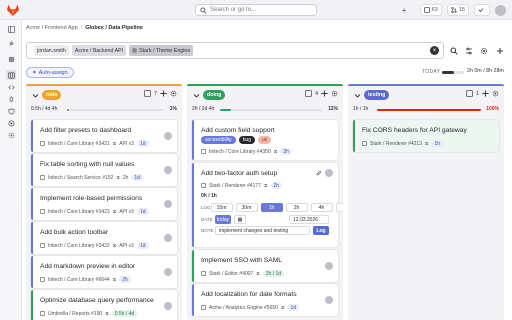 This screenshot has height=320, width=512. I want to click on today-progress-bar, so click(453, 72).